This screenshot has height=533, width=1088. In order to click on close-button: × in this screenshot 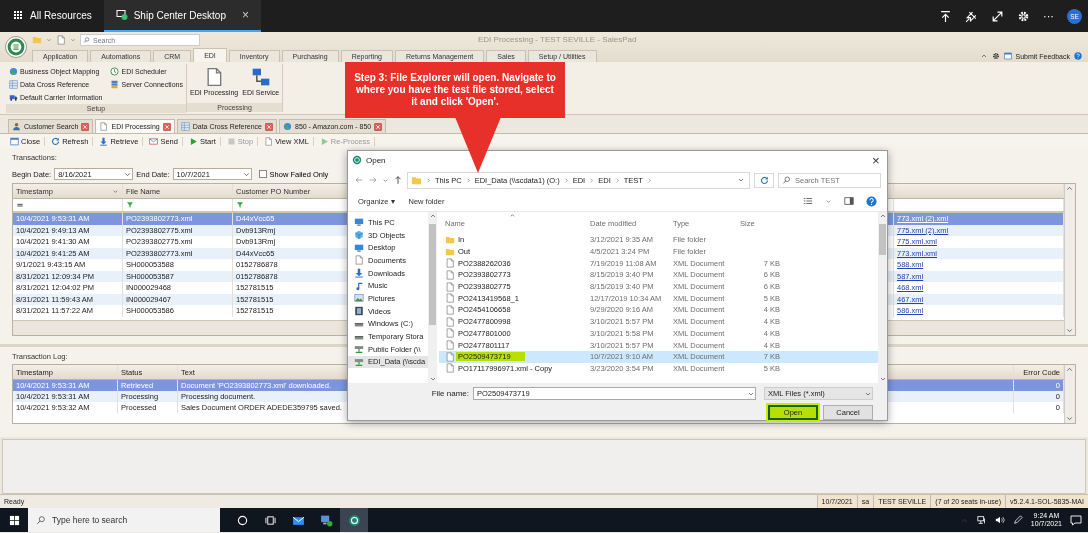, I will do `click(876, 160)`.